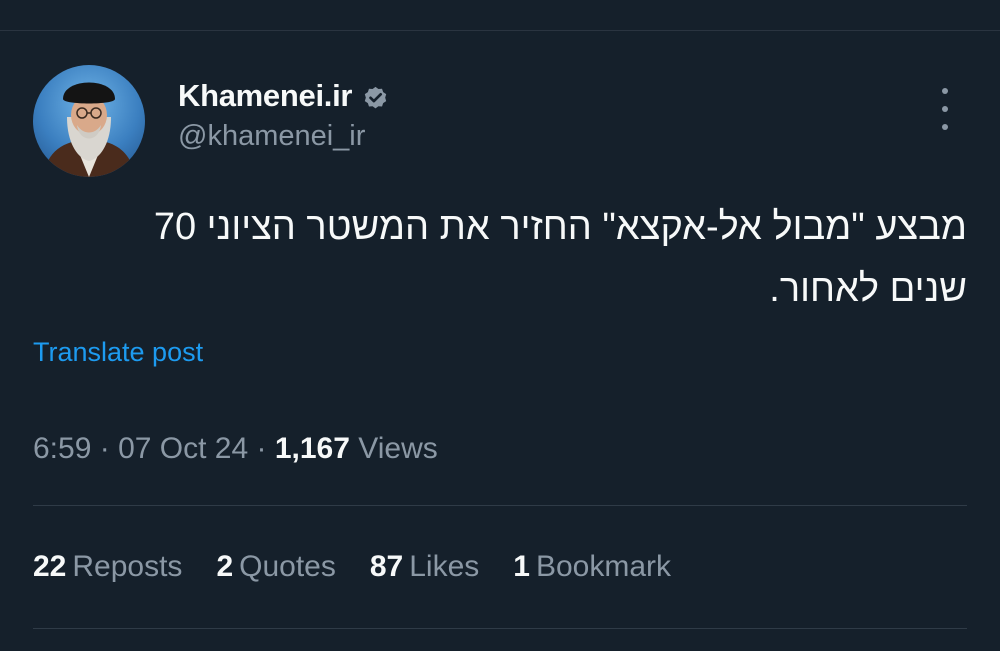 Image resolution: width=1000 pixels, height=651 pixels. What do you see at coordinates (265, 95) in the screenshot?
I see `display-name-text: Khamenei.ir` at bounding box center [265, 95].